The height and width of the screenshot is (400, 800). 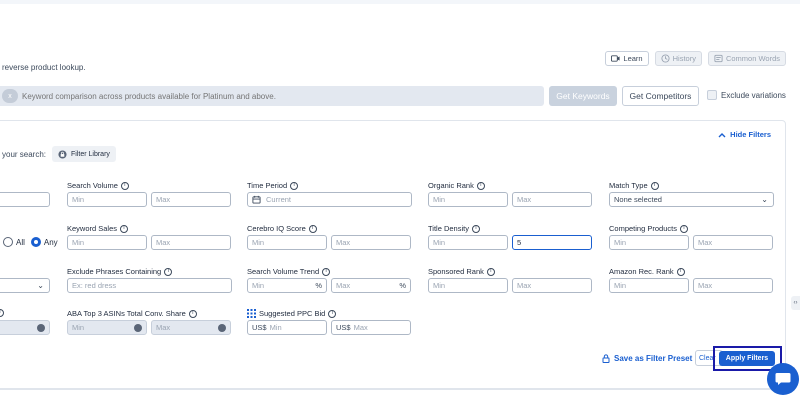 What do you see at coordinates (287, 285) in the screenshot?
I see `sv-trend-min: Min %` at bounding box center [287, 285].